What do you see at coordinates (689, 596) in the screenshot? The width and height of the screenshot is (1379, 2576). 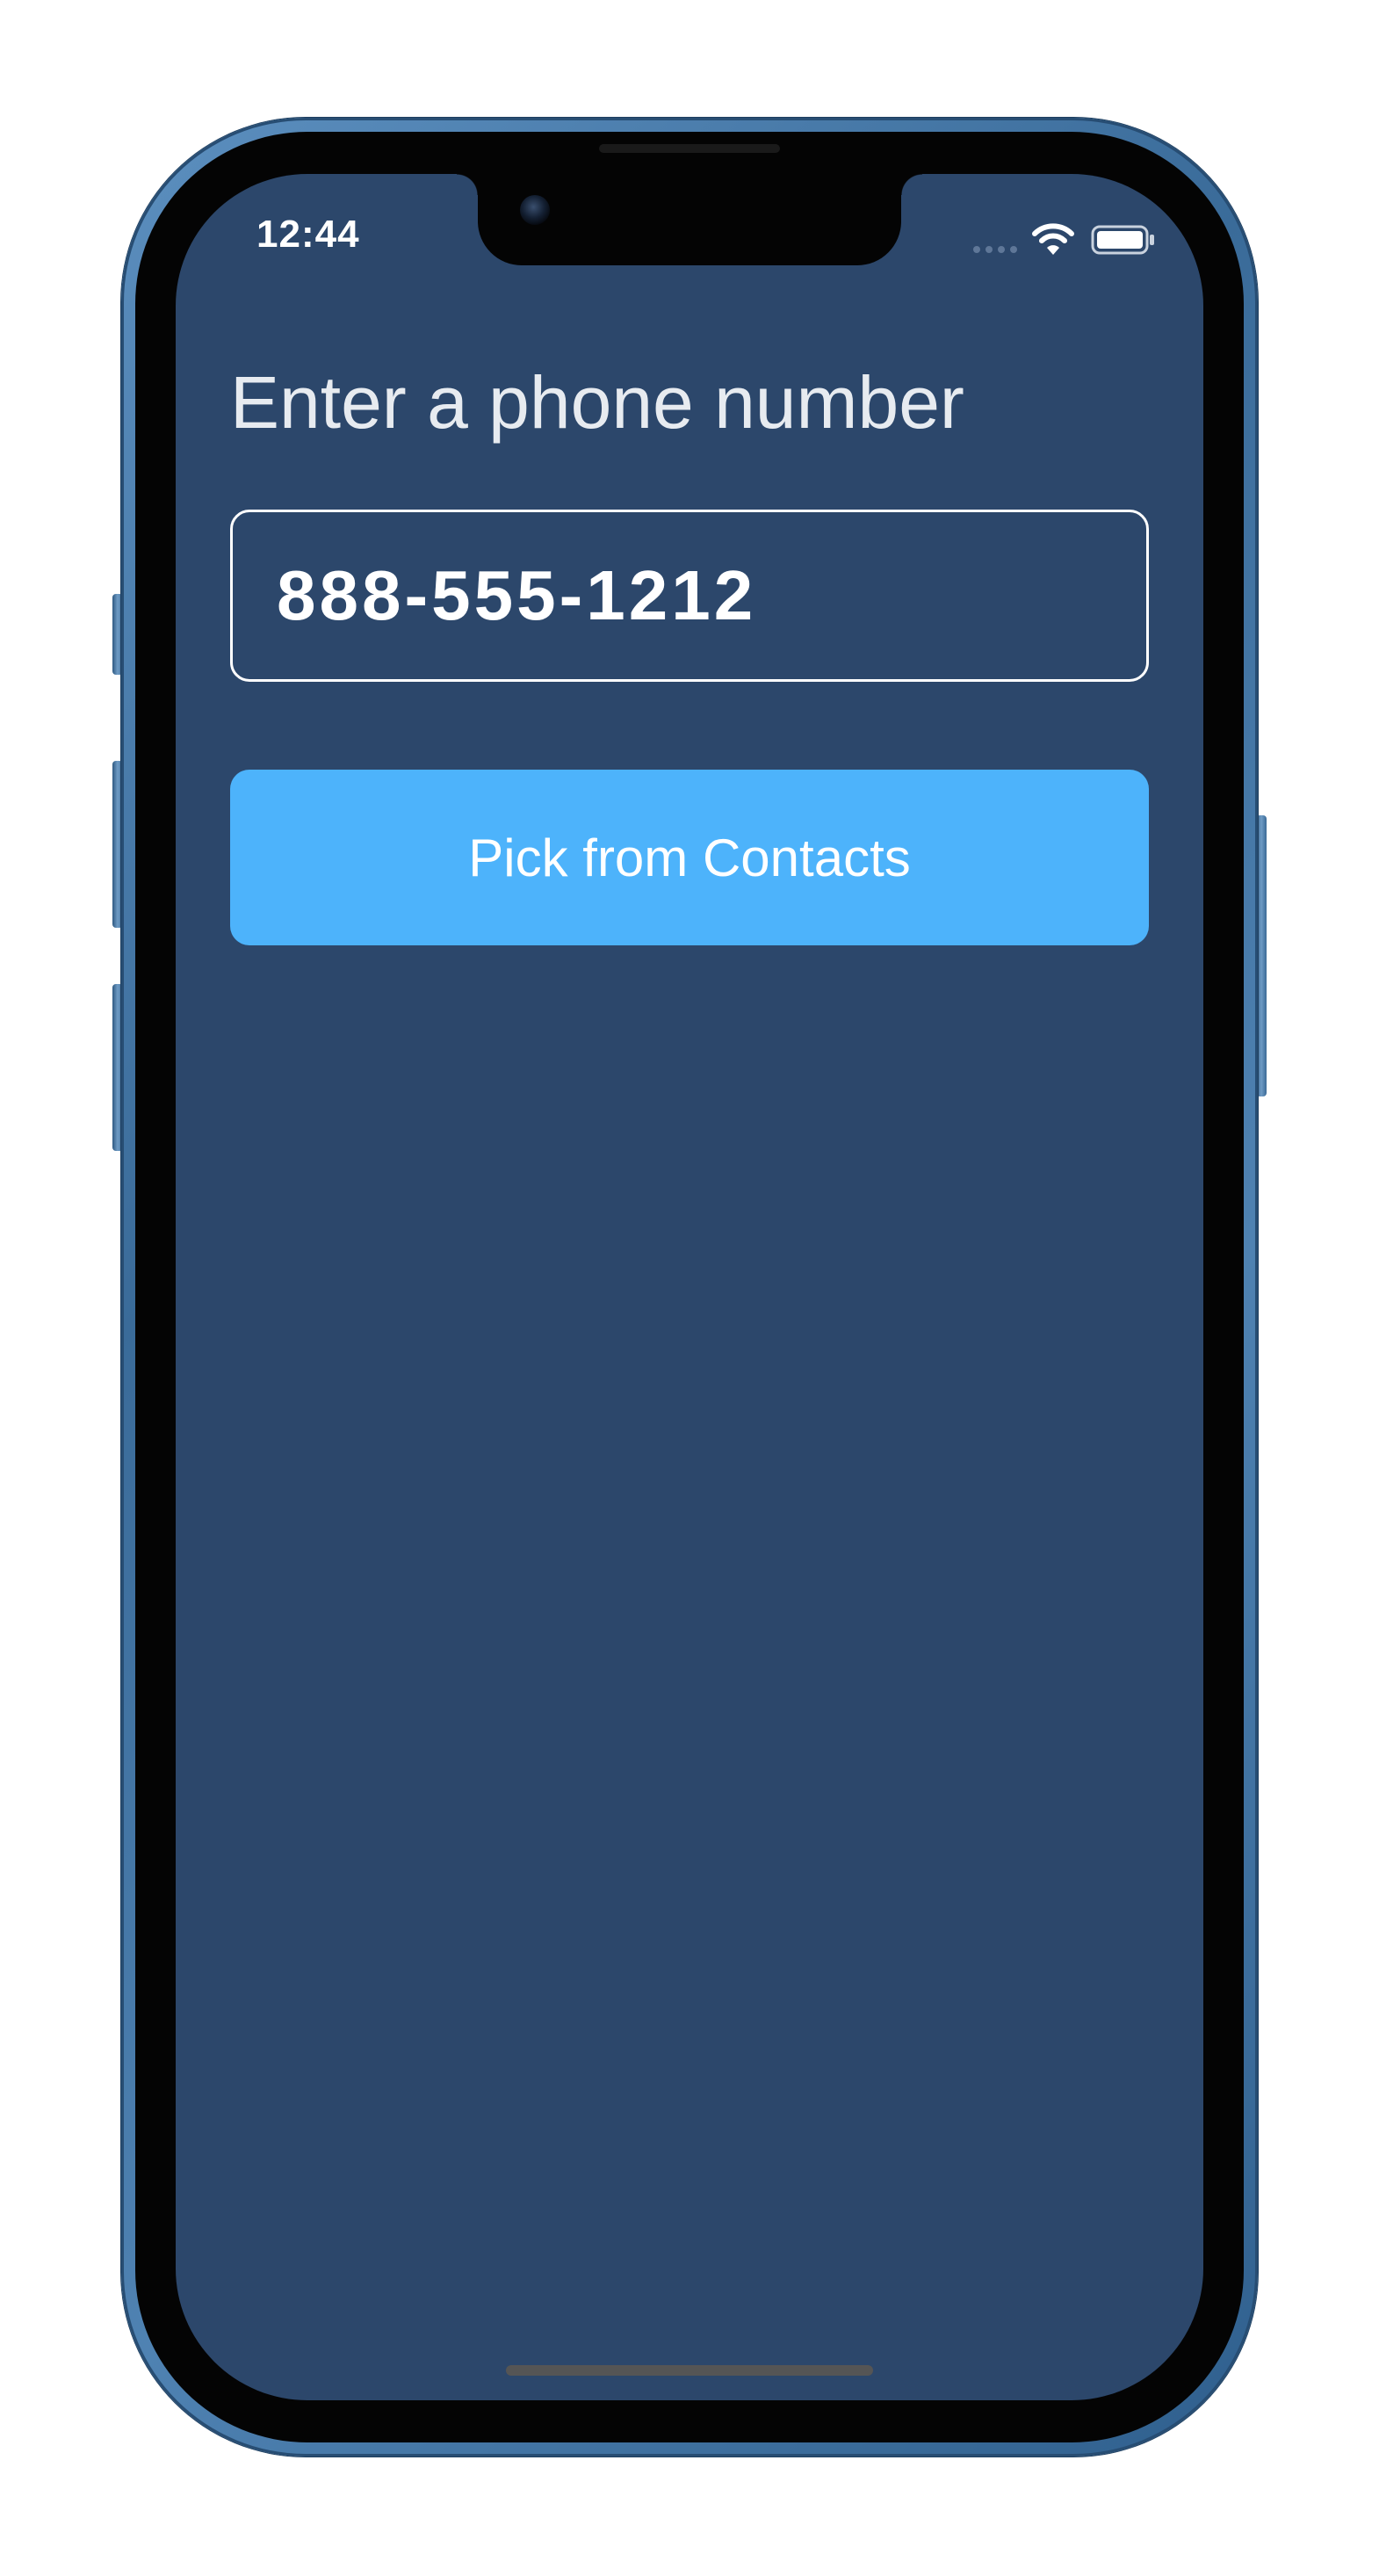 I see `phone-number-input` at bounding box center [689, 596].